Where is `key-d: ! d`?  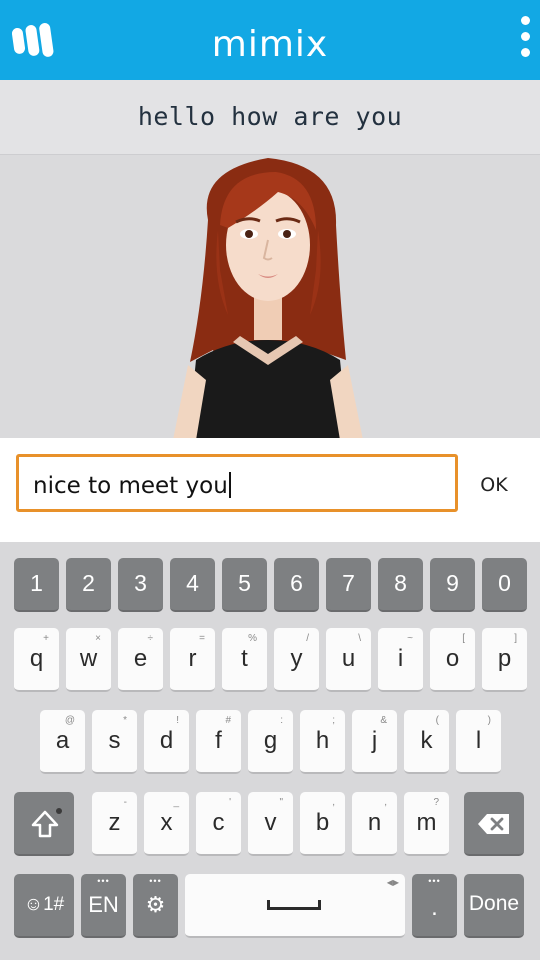 key-d: ! d is located at coordinates (166, 742).